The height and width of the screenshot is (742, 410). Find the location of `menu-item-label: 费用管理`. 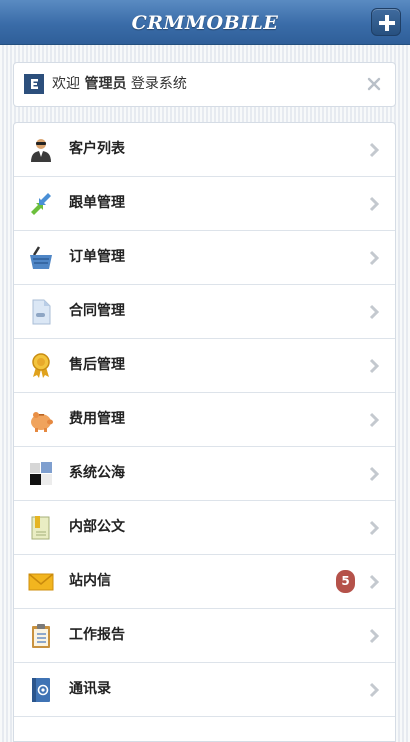

menu-item-label: 费用管理 is located at coordinates (97, 419).